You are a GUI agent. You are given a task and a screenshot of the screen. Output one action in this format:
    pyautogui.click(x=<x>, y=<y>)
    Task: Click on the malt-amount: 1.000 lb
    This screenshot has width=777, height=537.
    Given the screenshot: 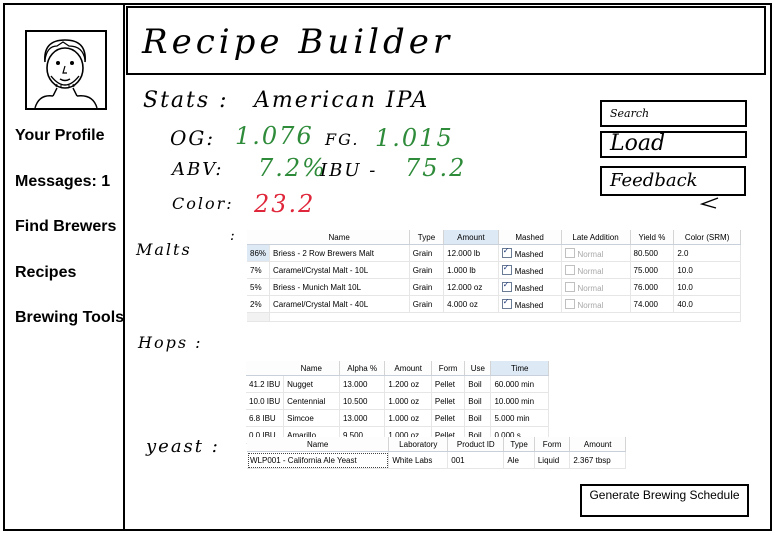 What is the action you would take?
    pyautogui.click(x=471, y=270)
    